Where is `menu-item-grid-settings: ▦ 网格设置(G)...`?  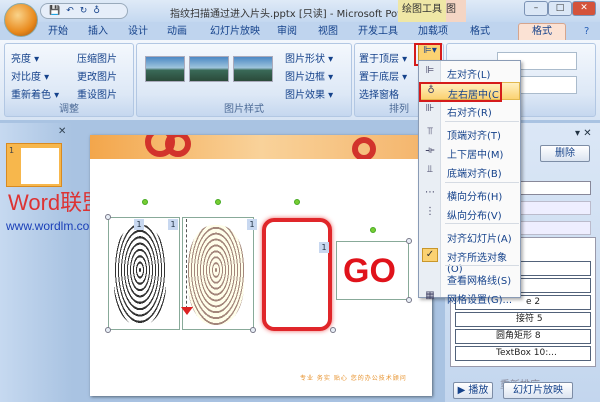
menu-item-grid-settings: ▦ 网格设置(G)... is located at coordinates (470, 297).